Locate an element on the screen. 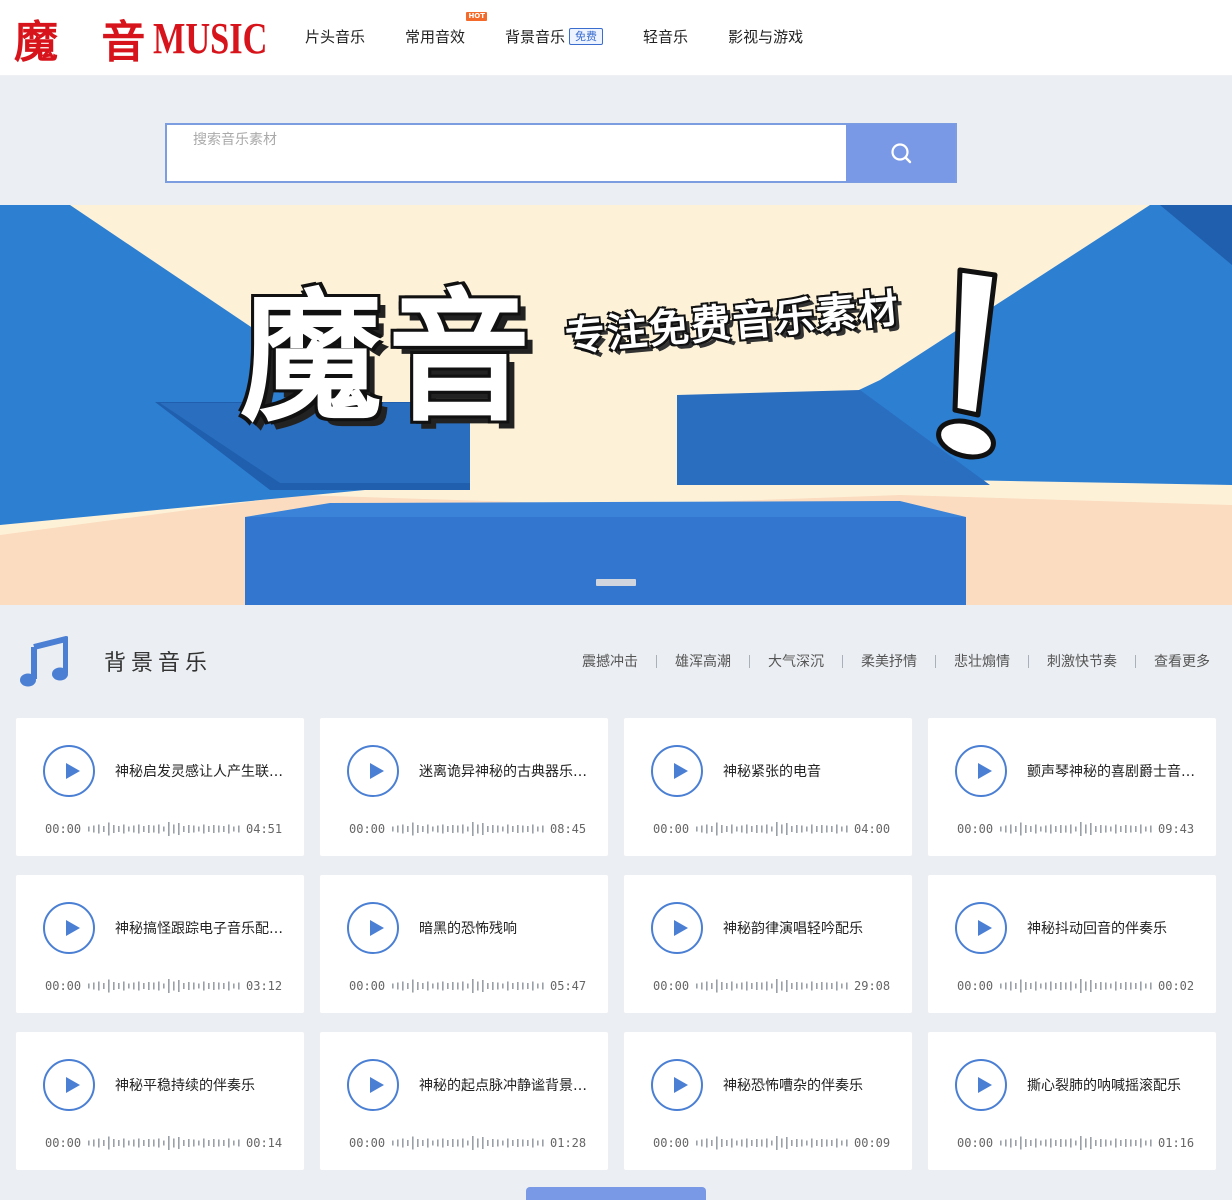 This screenshot has height=1200, width=1232. track-card: 颤声琴神秘的喜剧爵士音乐配乐 00:00 09:43 is located at coordinates (1072, 787).